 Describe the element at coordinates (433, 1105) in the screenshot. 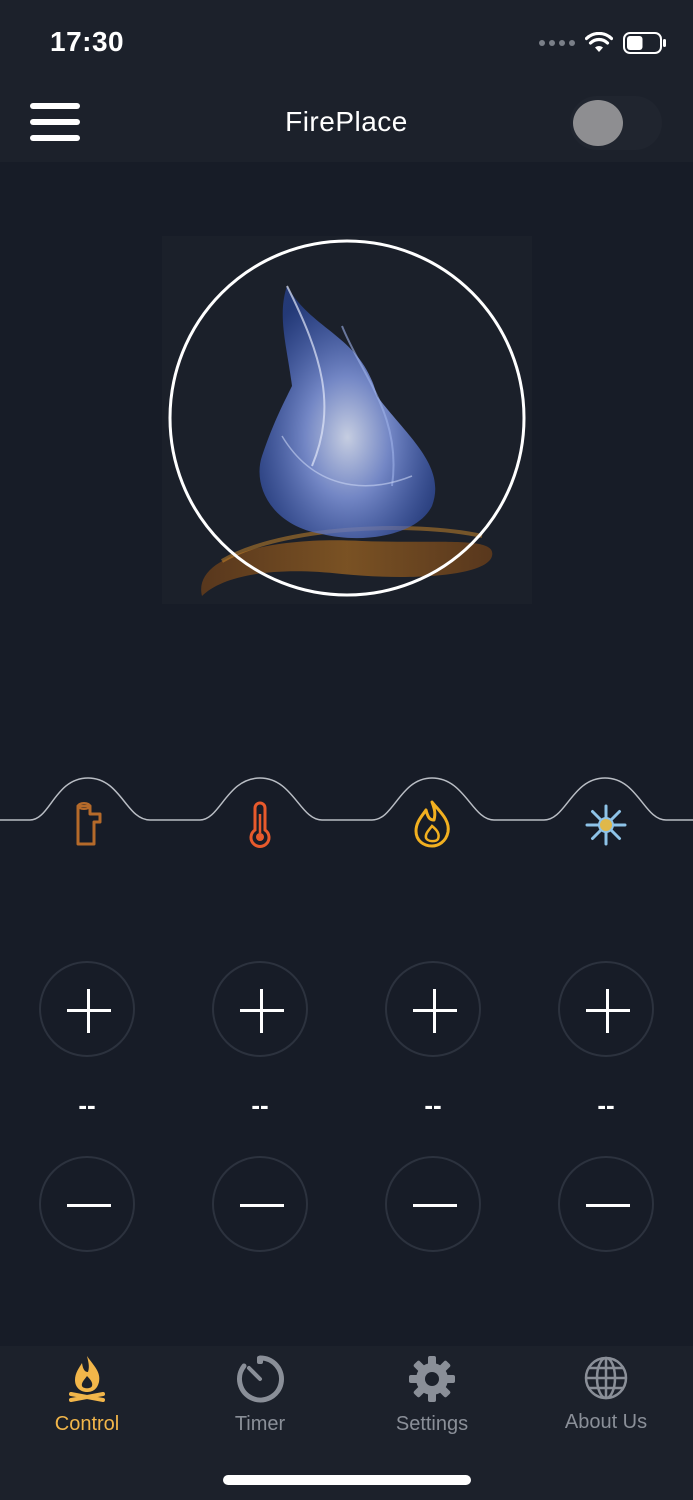

I see `flame-value: --` at that location.